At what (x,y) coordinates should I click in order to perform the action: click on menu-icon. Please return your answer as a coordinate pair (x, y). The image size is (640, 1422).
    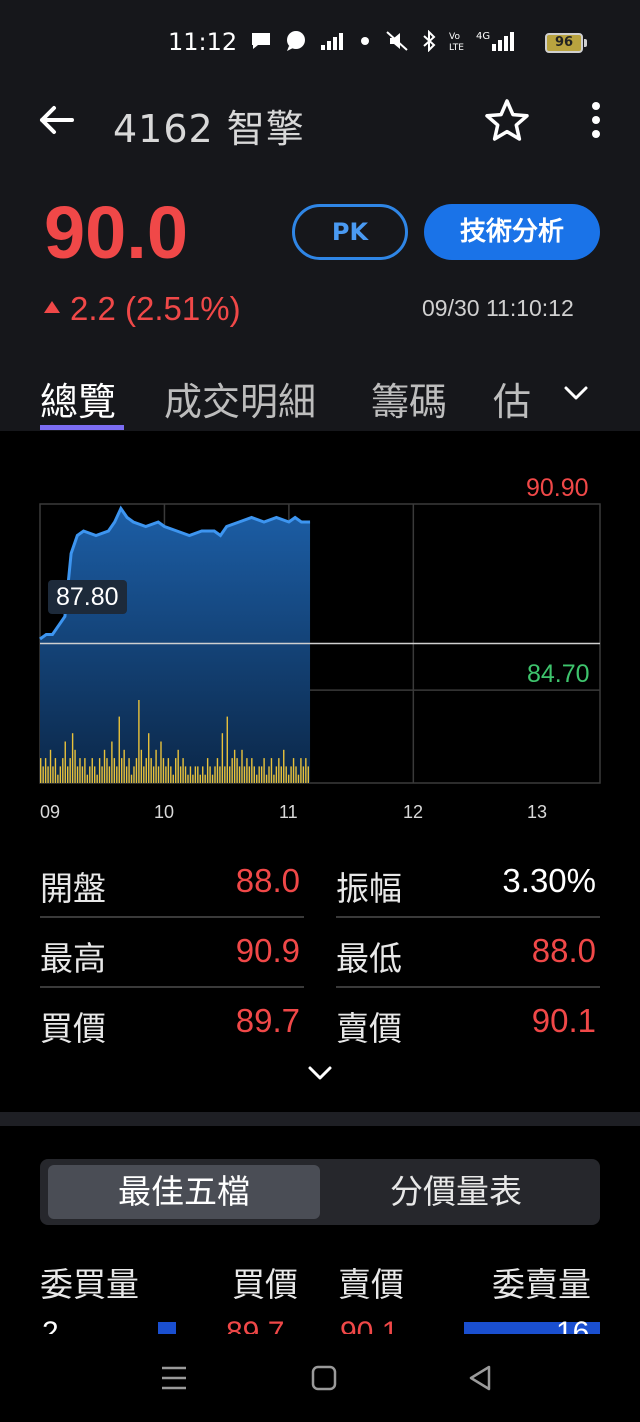
    Looking at the image, I should click on (174, 1378).